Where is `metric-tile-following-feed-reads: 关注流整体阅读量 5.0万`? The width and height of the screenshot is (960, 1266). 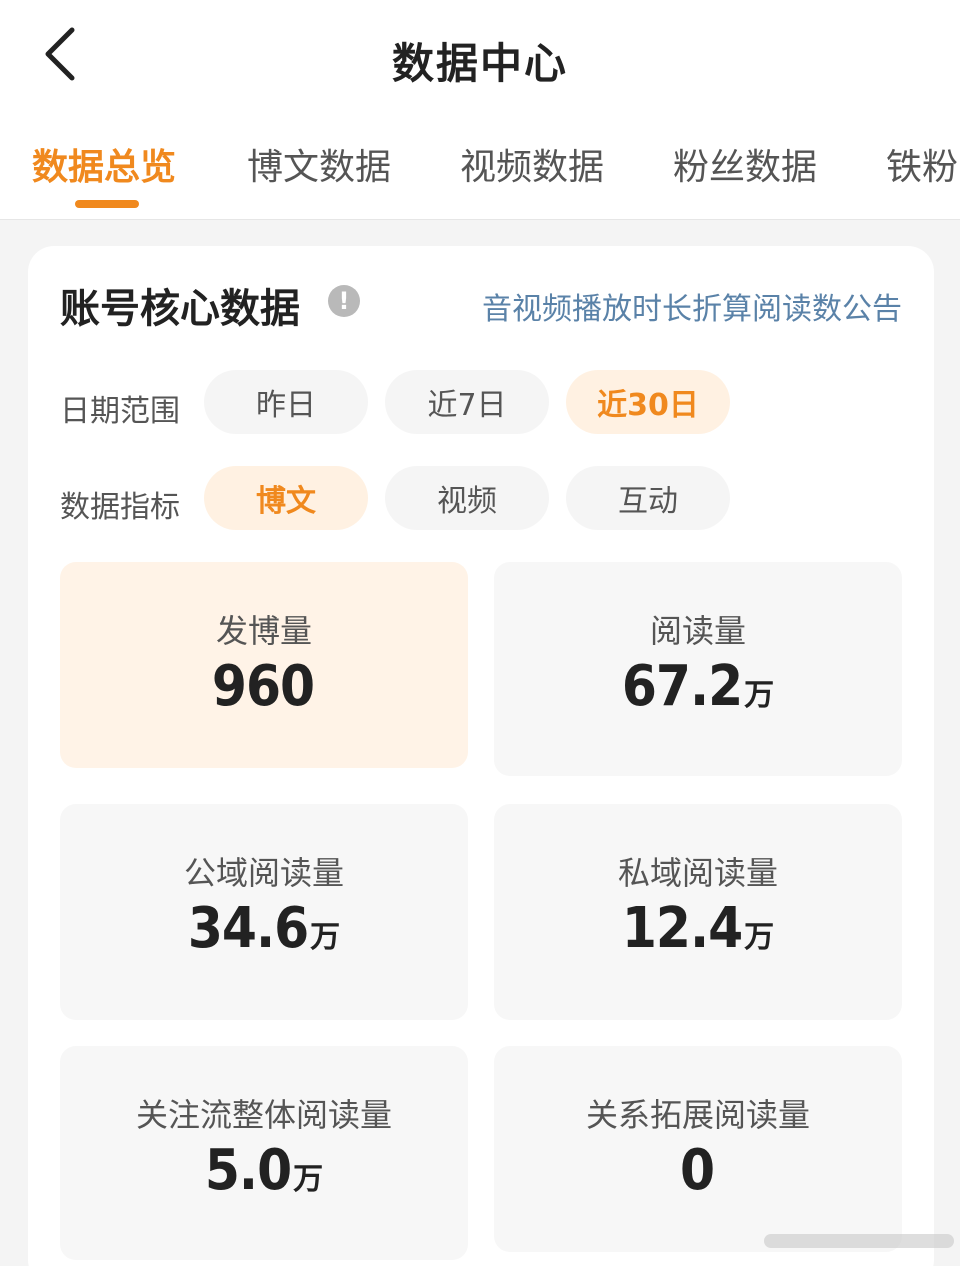 metric-tile-following-feed-reads: 关注流整体阅读量 5.0万 is located at coordinates (264, 1153).